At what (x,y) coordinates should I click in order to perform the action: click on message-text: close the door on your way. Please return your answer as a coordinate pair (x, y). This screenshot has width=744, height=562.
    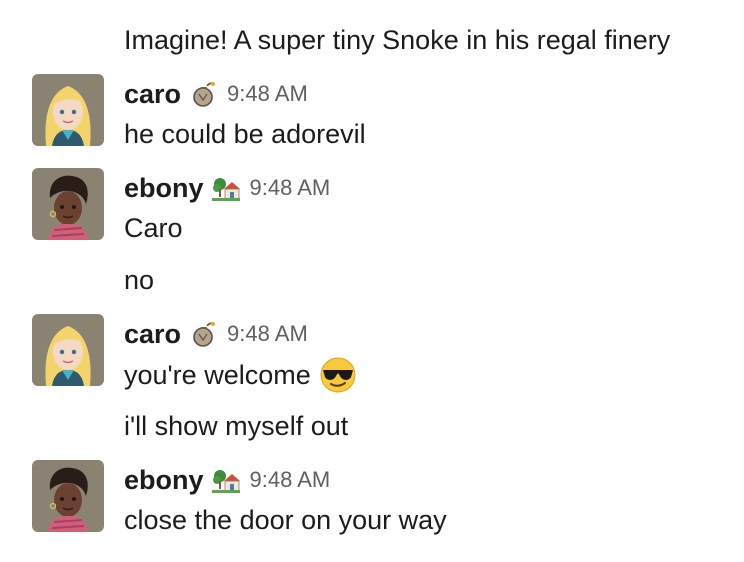
    Looking at the image, I should click on (285, 520).